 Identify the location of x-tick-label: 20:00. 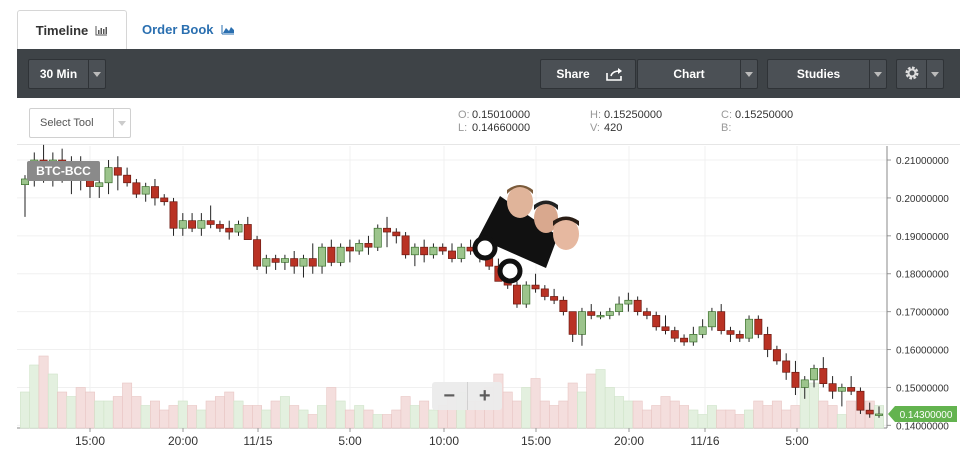
(183, 441).